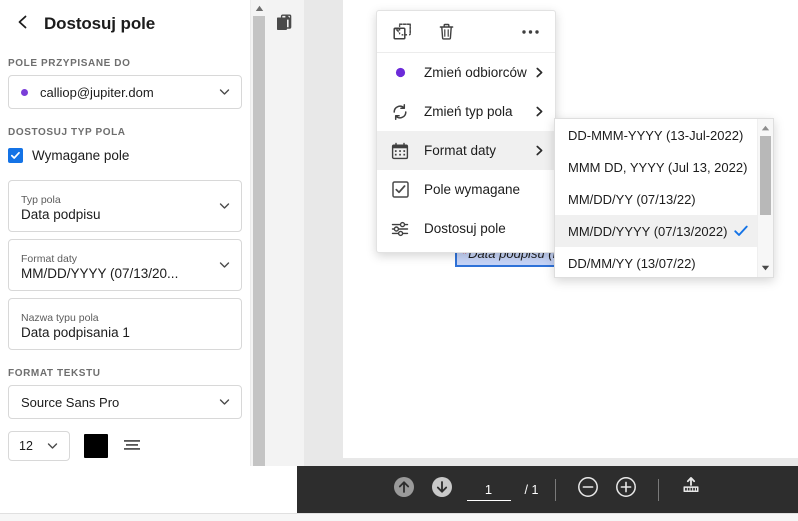 The image size is (798, 521). I want to click on menu-item-change-recipients: Zmień odbiorców, so click(466, 72).